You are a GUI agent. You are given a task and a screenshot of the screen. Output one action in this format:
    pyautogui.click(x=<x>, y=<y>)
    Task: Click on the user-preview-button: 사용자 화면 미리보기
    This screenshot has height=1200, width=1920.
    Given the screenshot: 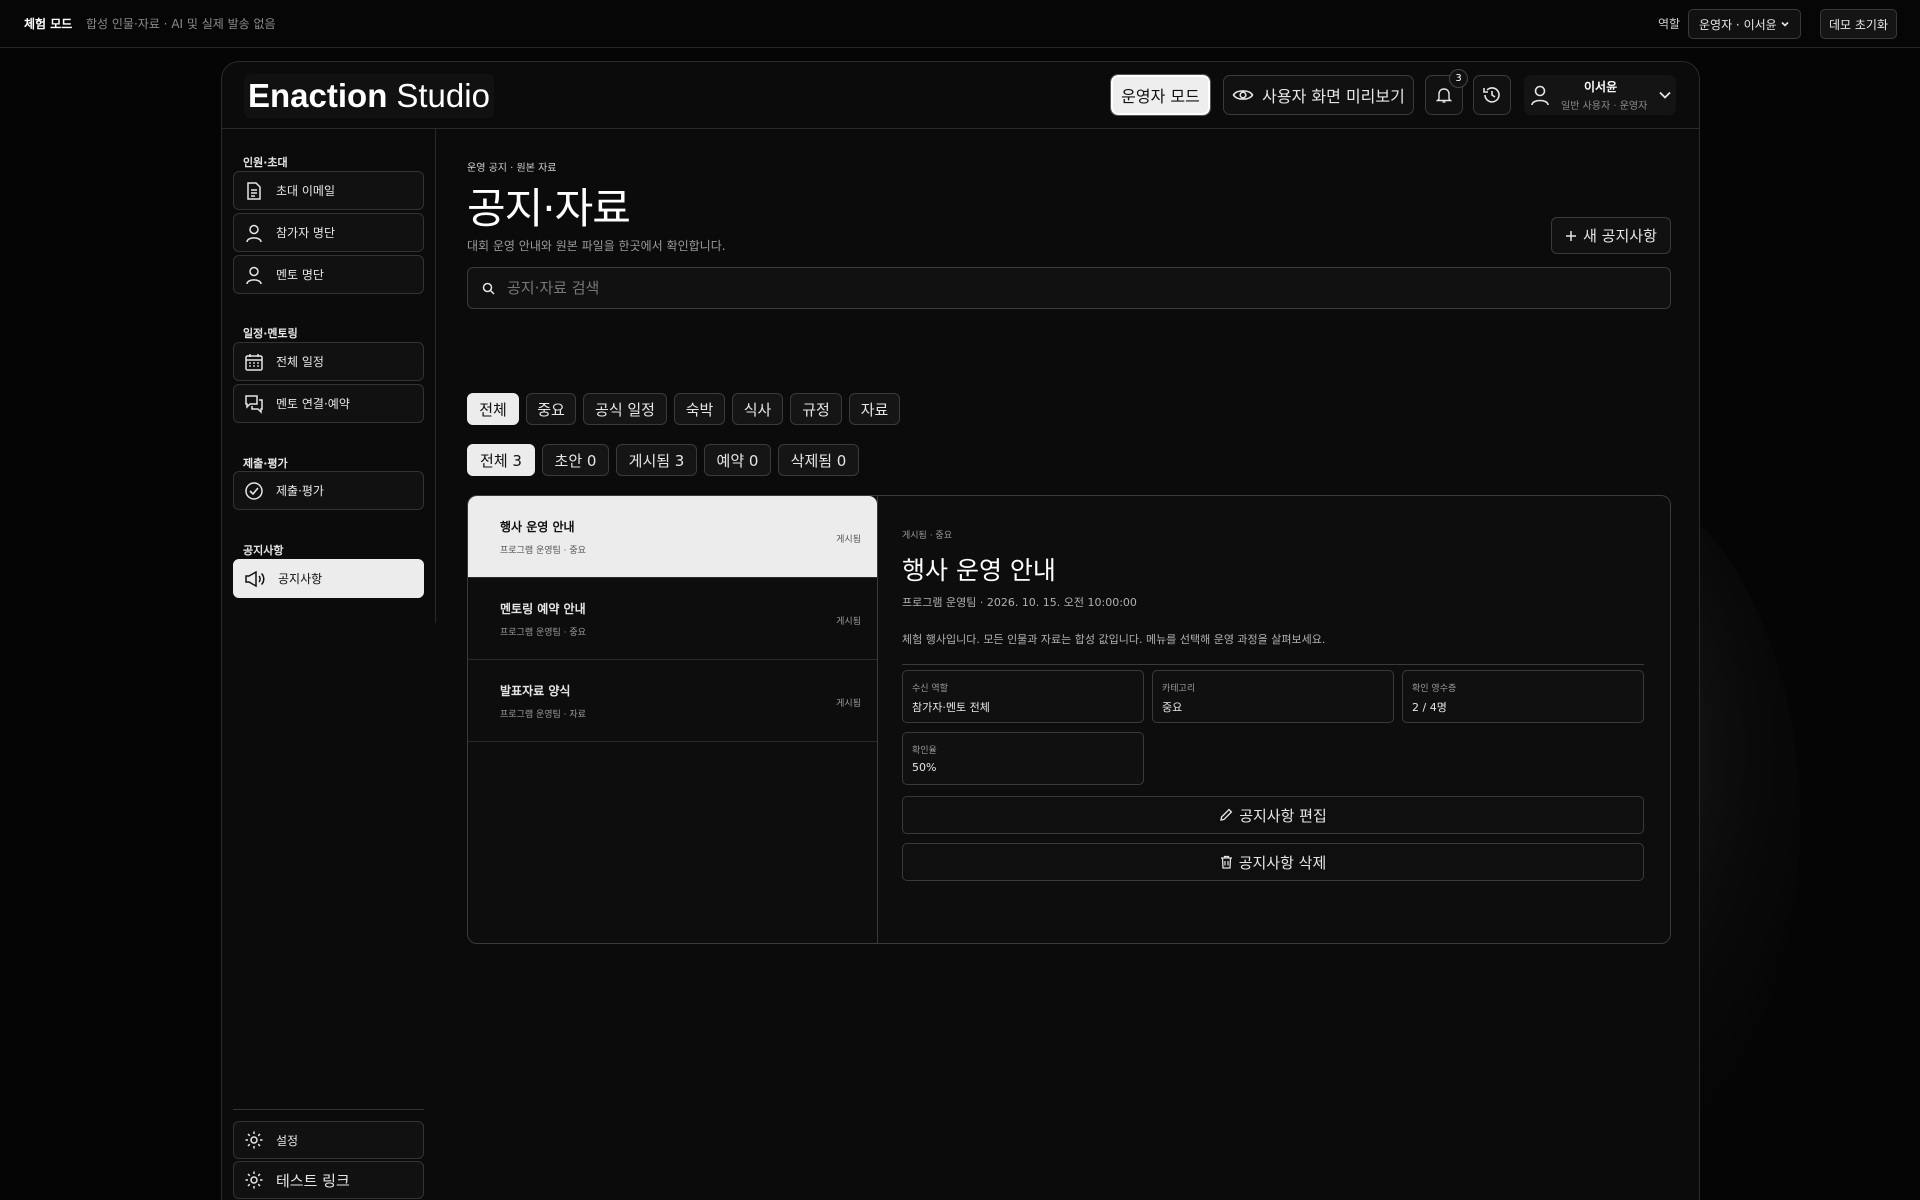 What is the action you would take?
    pyautogui.click(x=1318, y=95)
    